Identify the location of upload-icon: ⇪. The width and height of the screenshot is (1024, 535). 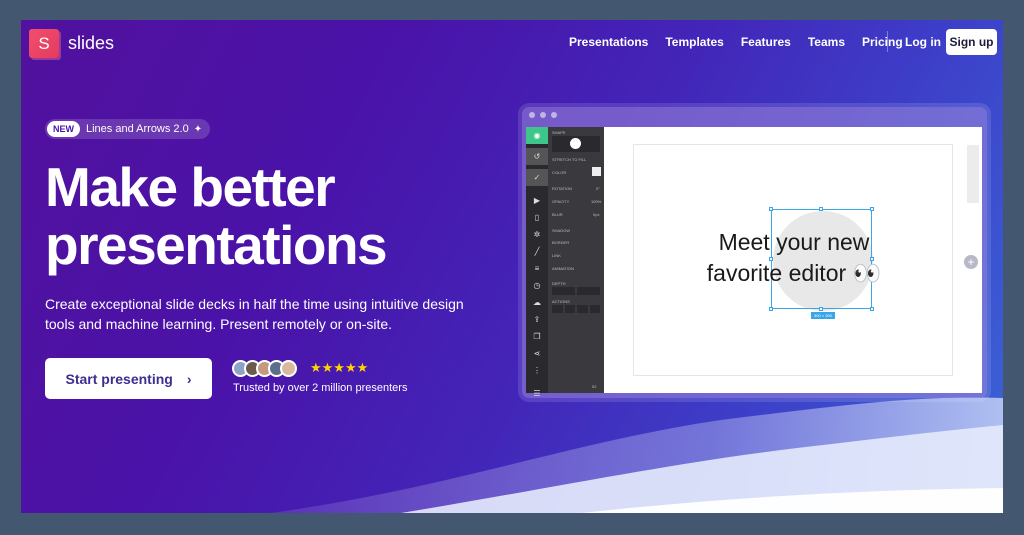
(537, 319).